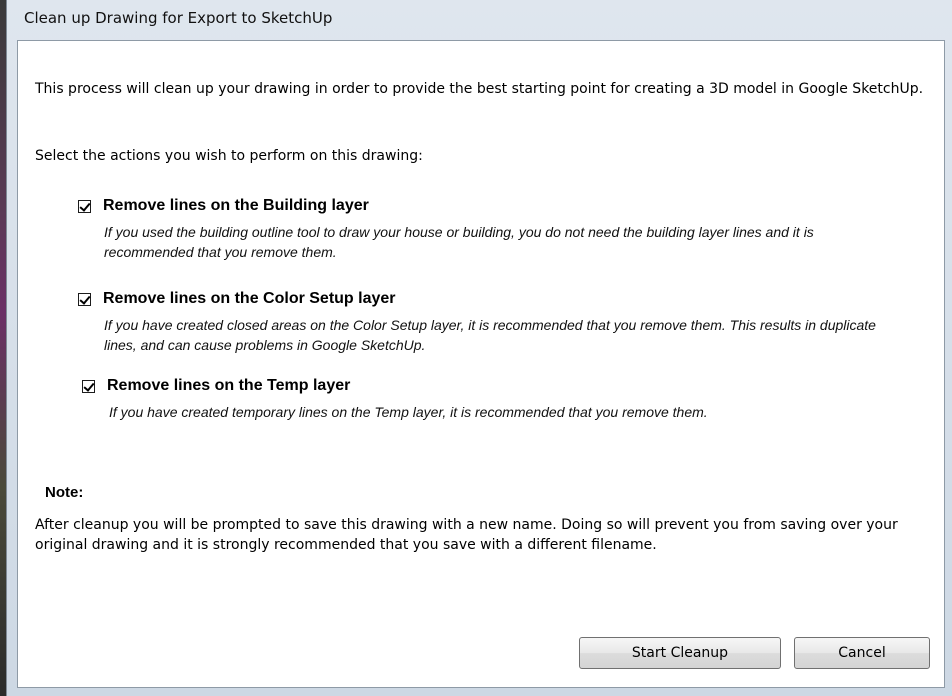  What do you see at coordinates (84, 299) in the screenshot?
I see `color-setup-layer-checkbox` at bounding box center [84, 299].